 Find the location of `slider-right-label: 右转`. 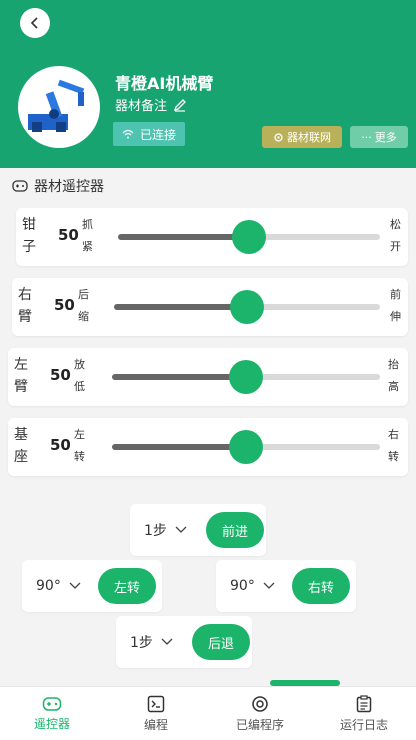

slider-right-label: 右转 is located at coordinates (393, 445).